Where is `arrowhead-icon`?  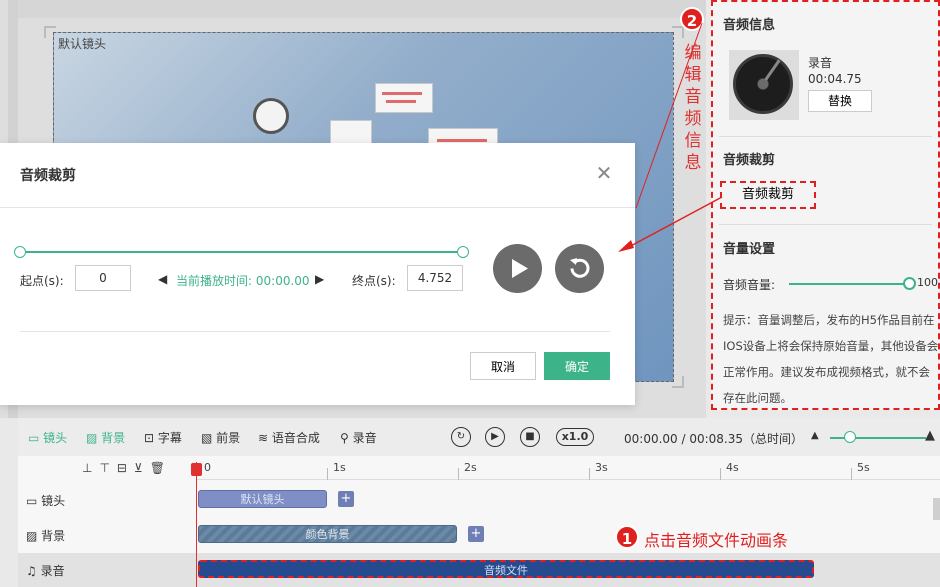 arrowhead-icon is located at coordinates (626, 246).